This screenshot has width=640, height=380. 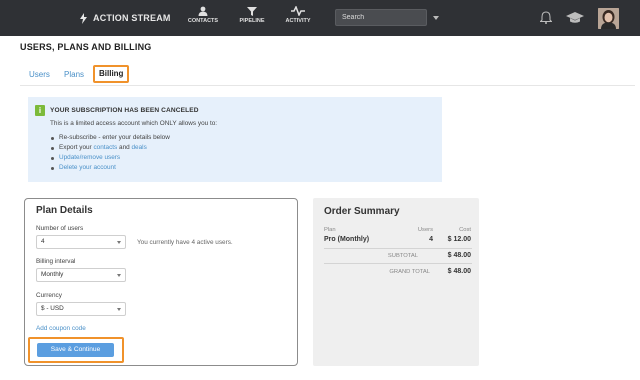 I want to click on col-cost: Cost, so click(x=465, y=230).